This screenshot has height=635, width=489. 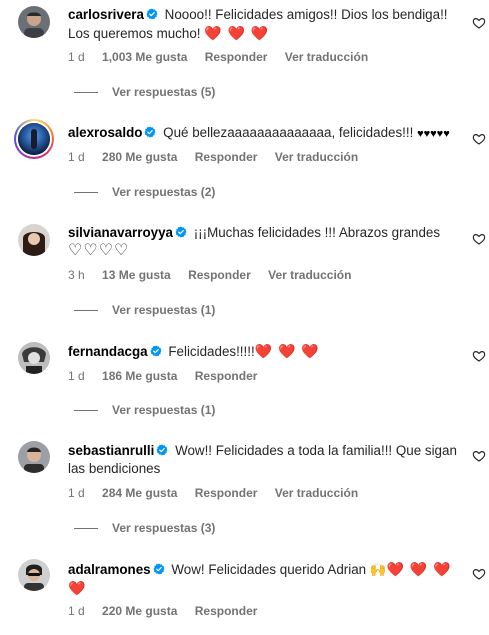 I want to click on comment-meta: 3 h 13 Me gusta Responder Ver traducción, so click(x=216, y=275).